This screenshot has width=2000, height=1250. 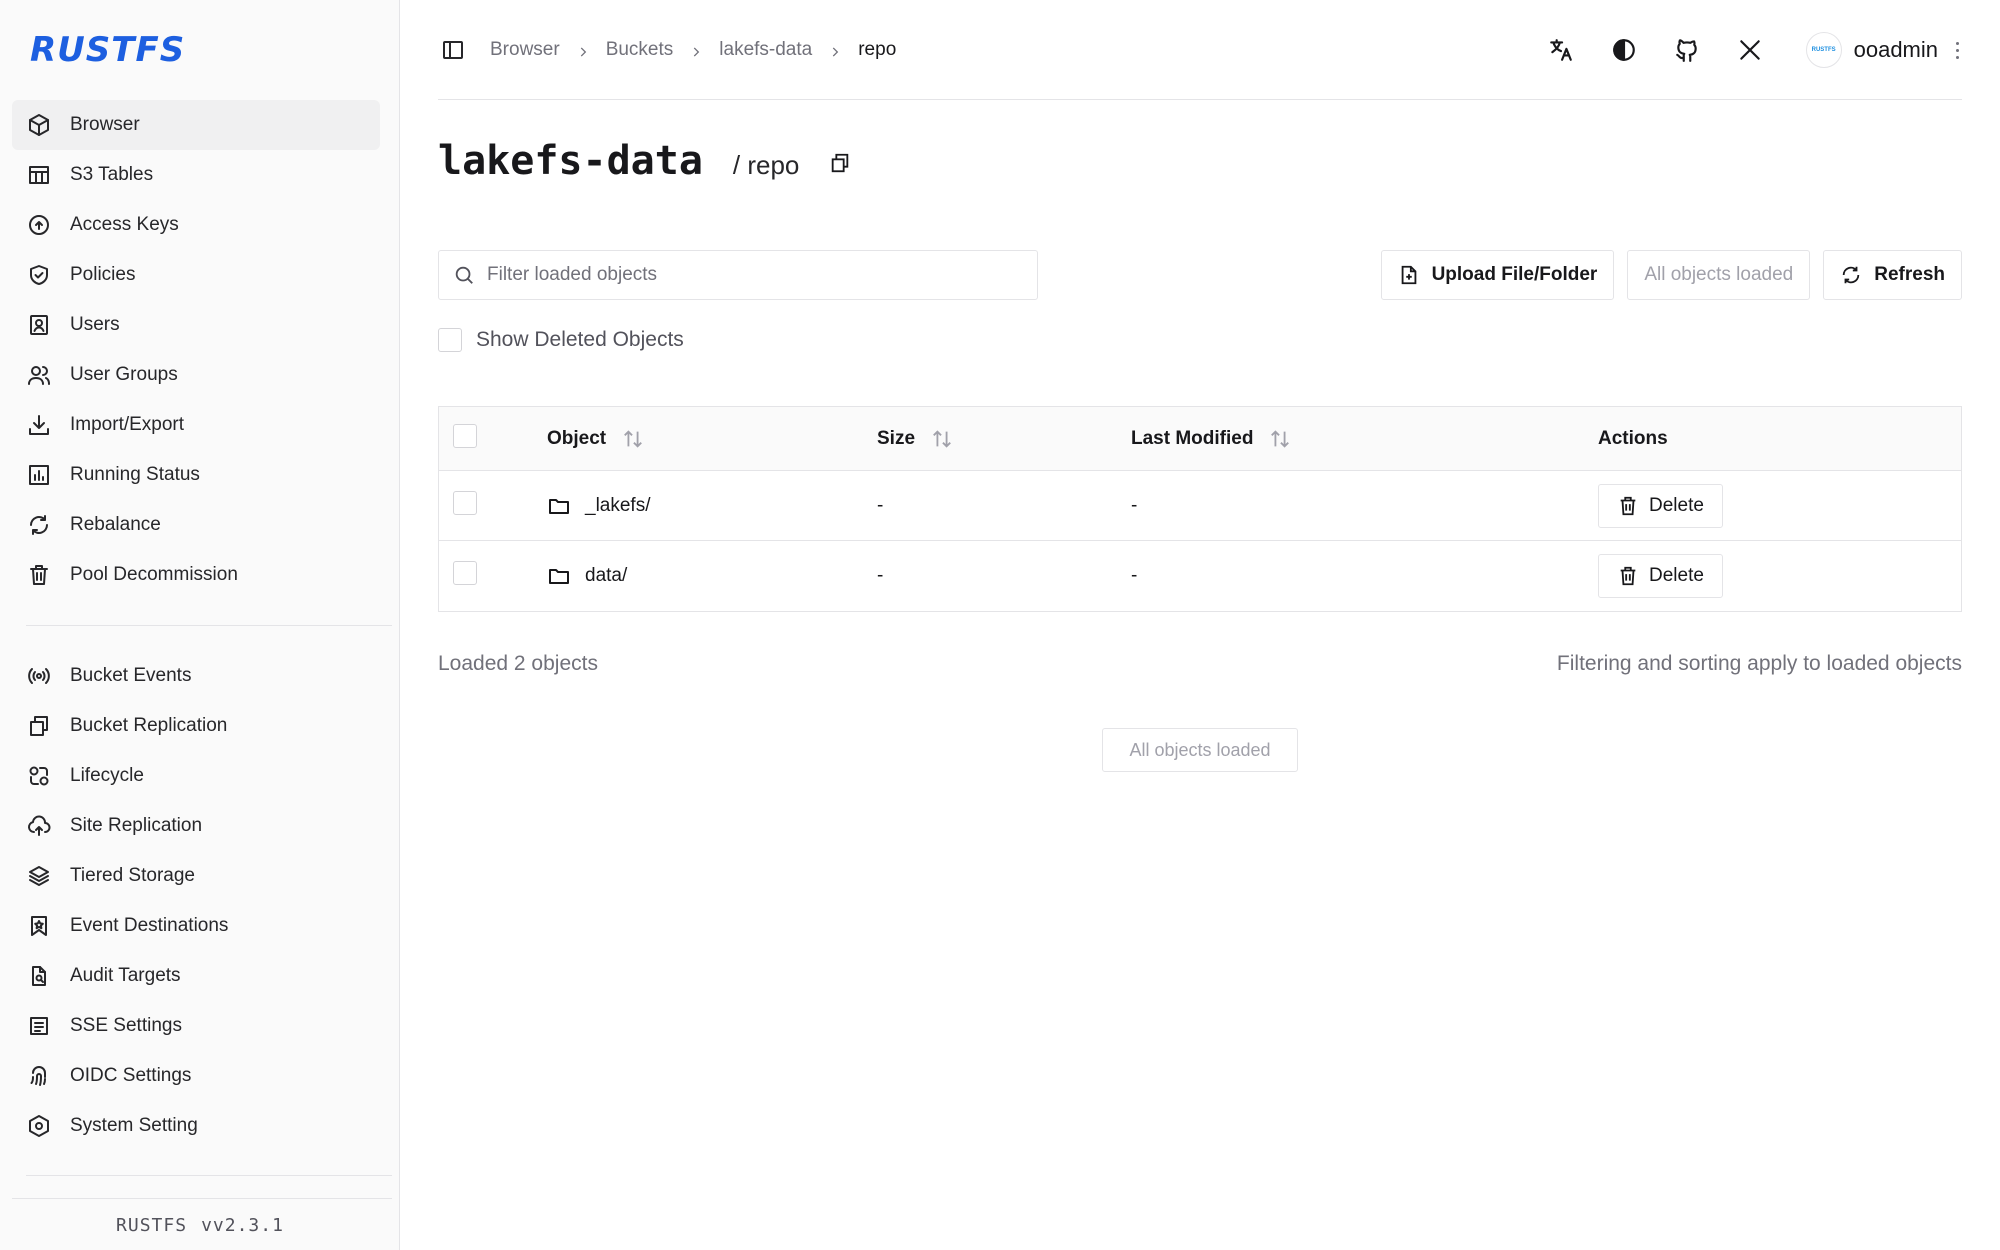 What do you see at coordinates (127, 424) in the screenshot?
I see `sidebar-item-label: Import/Export` at bounding box center [127, 424].